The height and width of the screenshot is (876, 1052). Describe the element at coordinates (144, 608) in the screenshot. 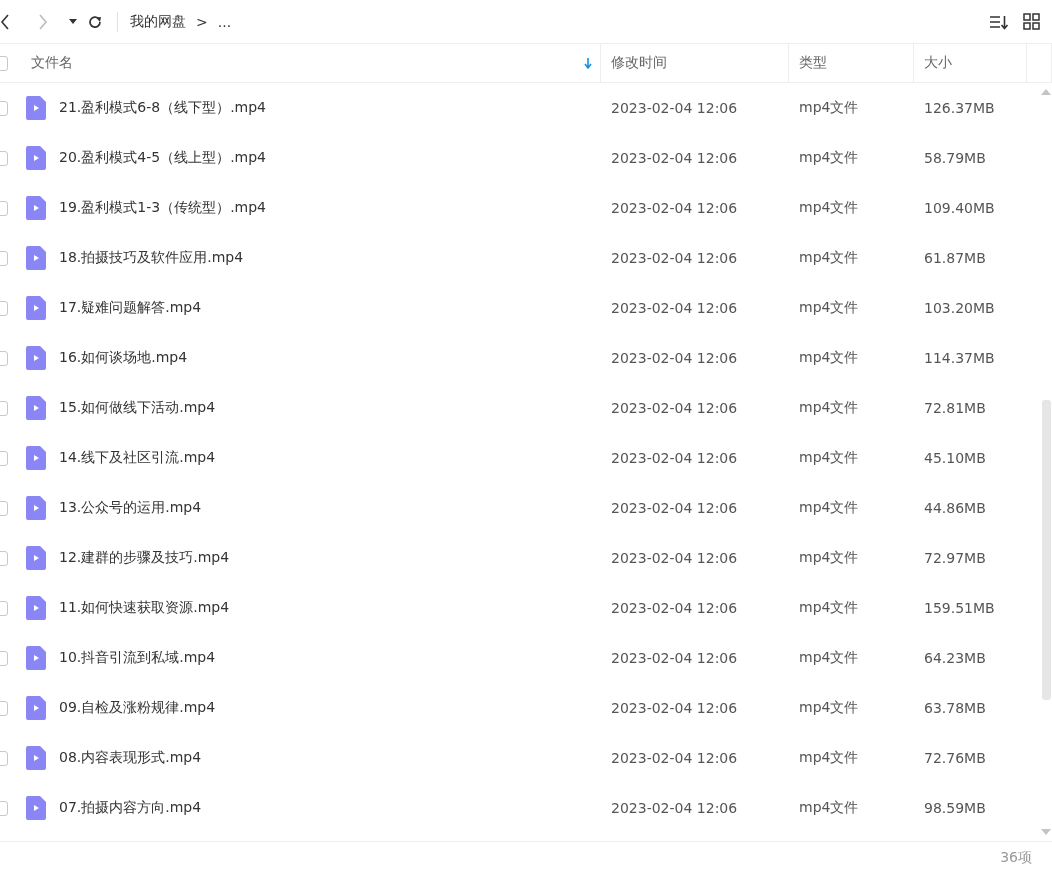

I see `file-name: 11.如何快速获取资源.mp4` at that location.